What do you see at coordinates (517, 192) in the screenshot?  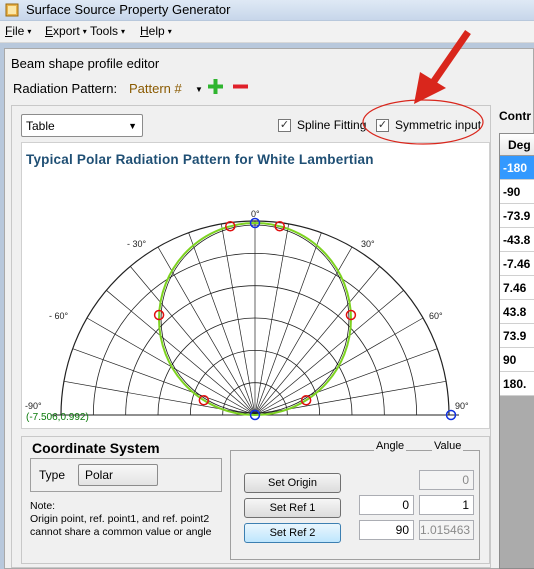 I see `table-row: -90` at bounding box center [517, 192].